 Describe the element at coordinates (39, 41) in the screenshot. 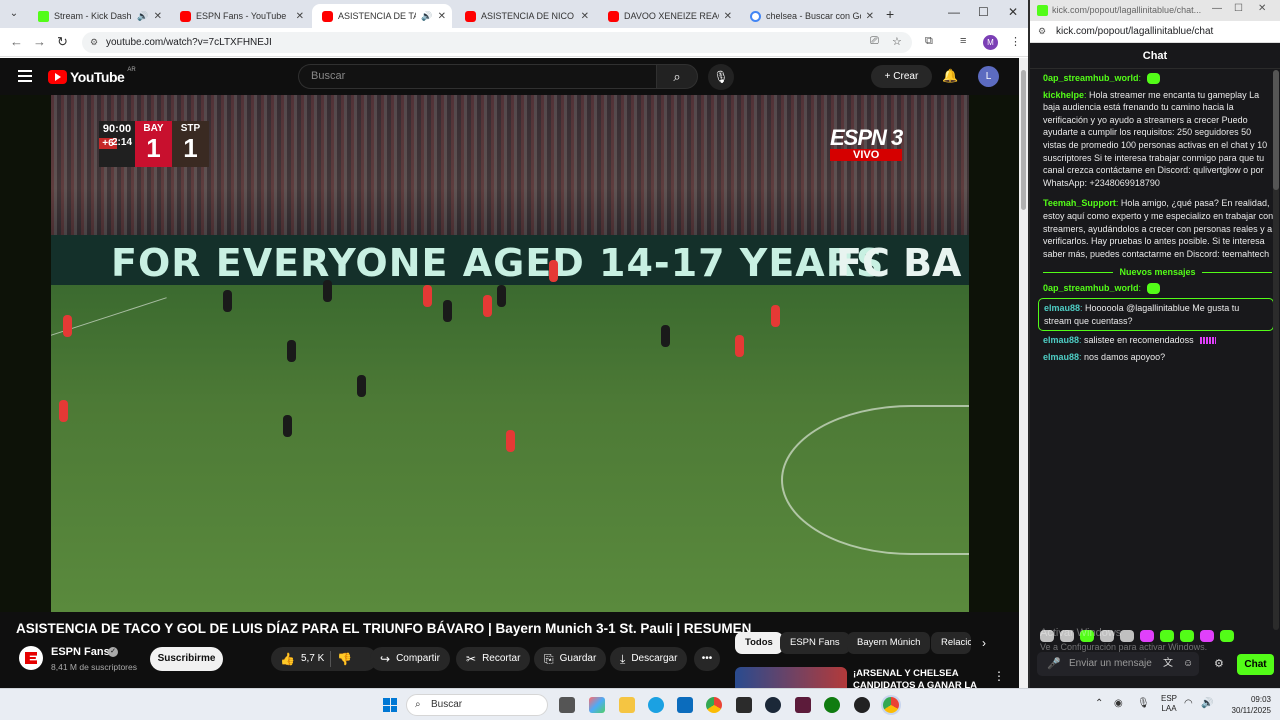

I see `forward-arrow-icon: →` at that location.